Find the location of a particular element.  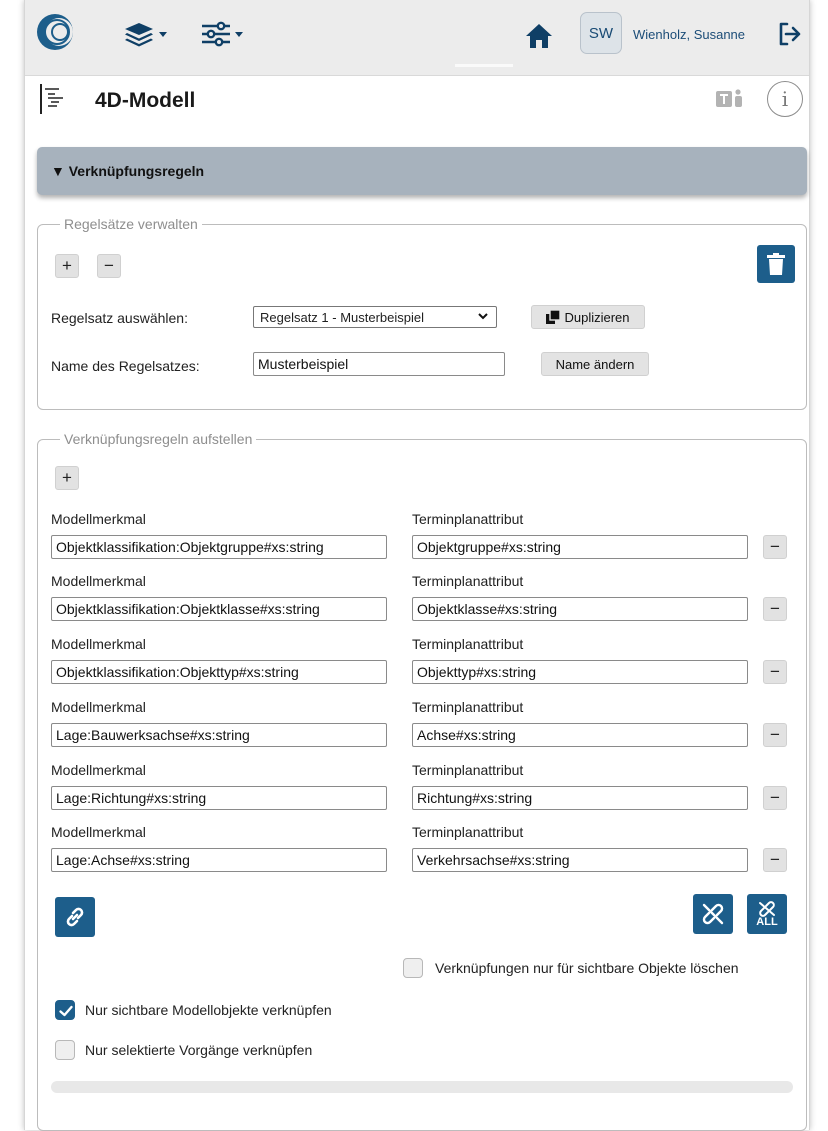

link-visible-only-checkbox is located at coordinates (65, 1010).